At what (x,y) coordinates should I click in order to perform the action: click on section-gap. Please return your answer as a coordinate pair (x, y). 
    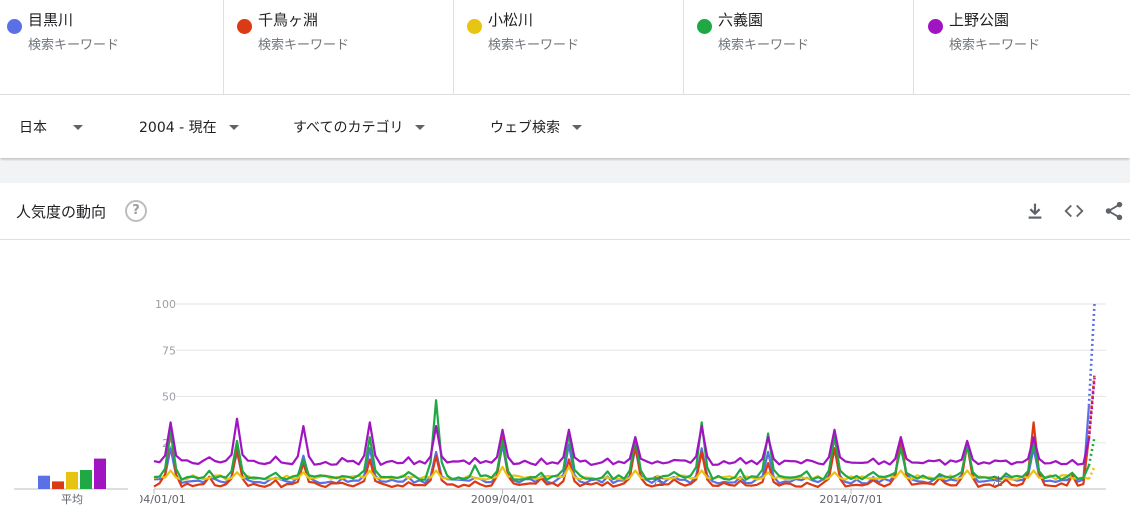
    Looking at the image, I should click on (565, 172).